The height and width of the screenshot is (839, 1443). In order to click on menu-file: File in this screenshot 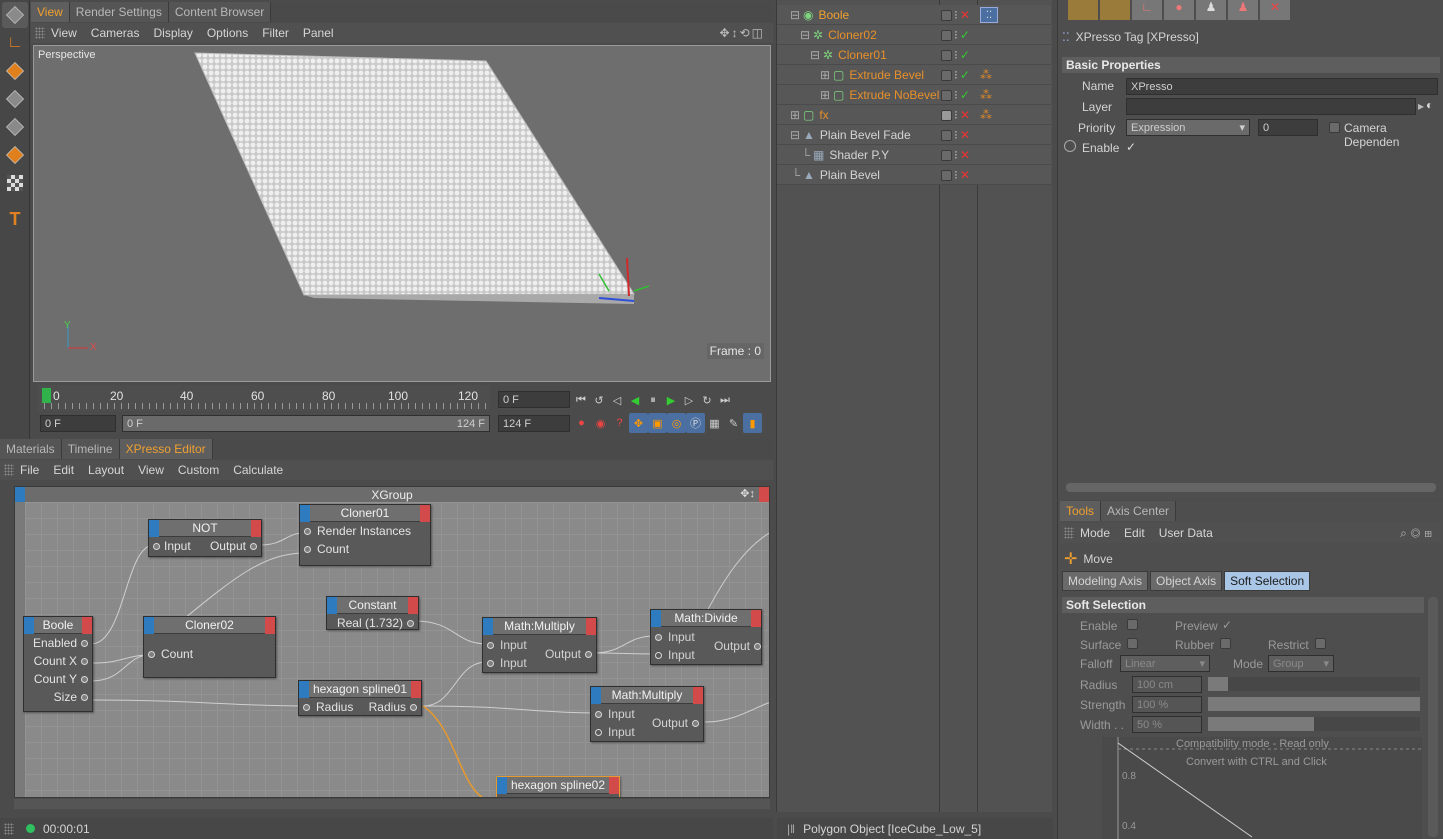, I will do `click(29, 470)`.